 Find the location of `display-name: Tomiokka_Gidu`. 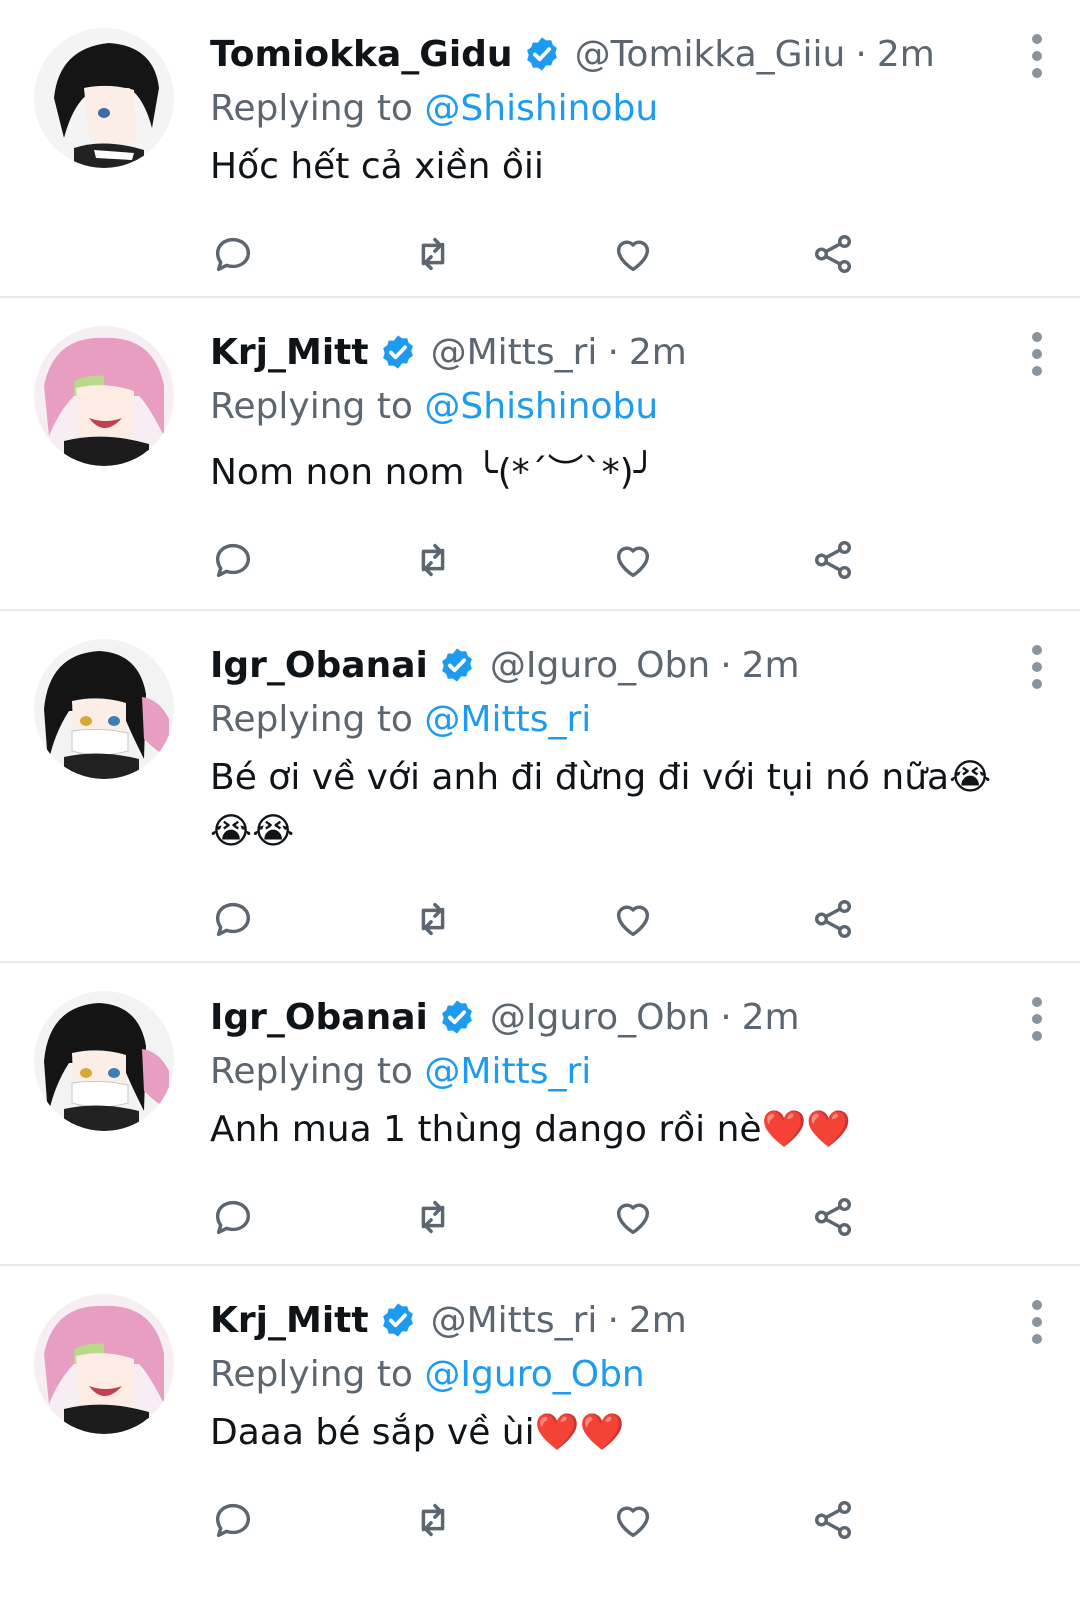

display-name: Tomiokka_Gidu is located at coordinates (361, 54).